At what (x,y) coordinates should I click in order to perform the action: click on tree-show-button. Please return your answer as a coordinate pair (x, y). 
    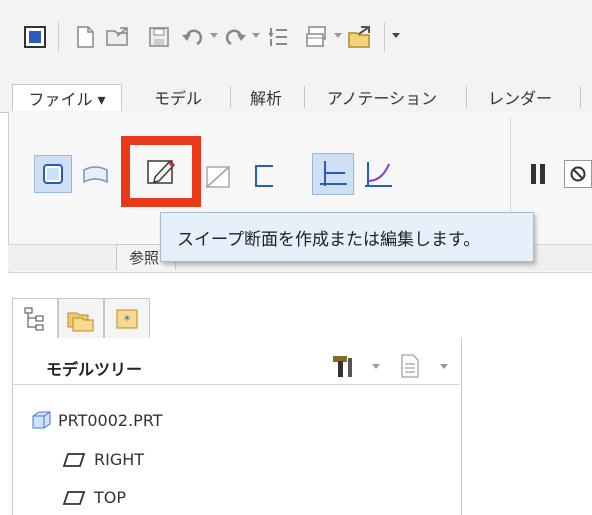
    Looking at the image, I should click on (410, 366).